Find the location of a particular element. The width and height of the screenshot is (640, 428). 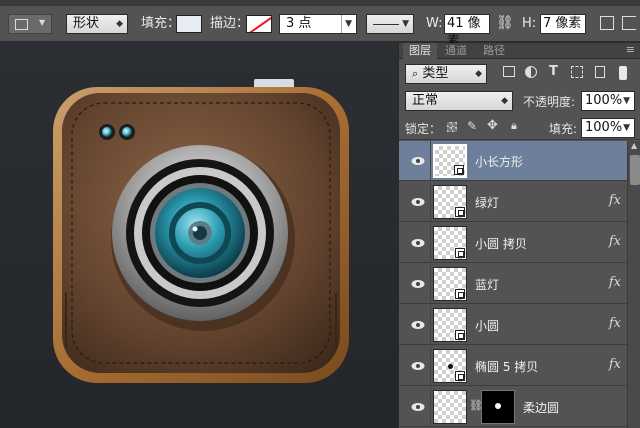

scroll-up-icon: ▲ is located at coordinates (634, 145).